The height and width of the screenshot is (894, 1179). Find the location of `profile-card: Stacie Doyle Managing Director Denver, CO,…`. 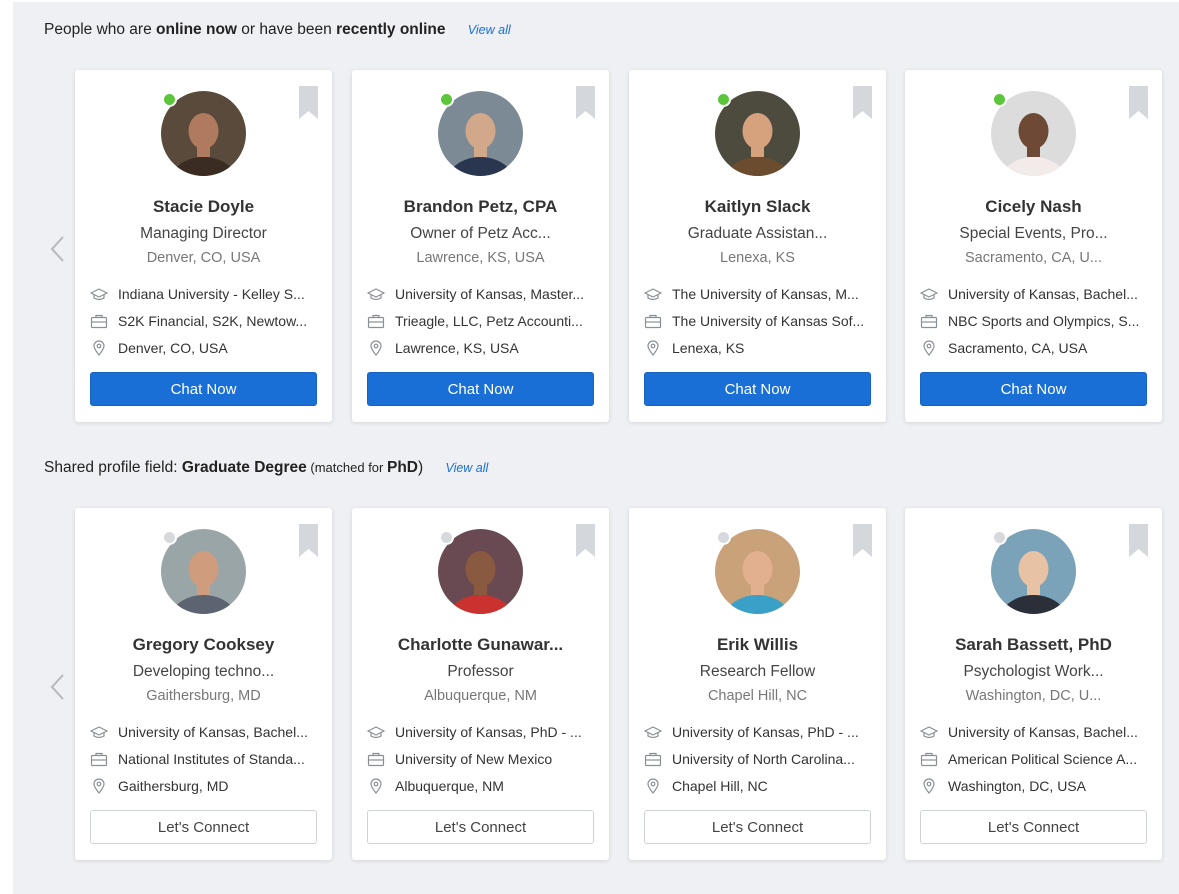

profile-card: Stacie Doyle Managing Director Denver, CO,… is located at coordinates (203, 246).